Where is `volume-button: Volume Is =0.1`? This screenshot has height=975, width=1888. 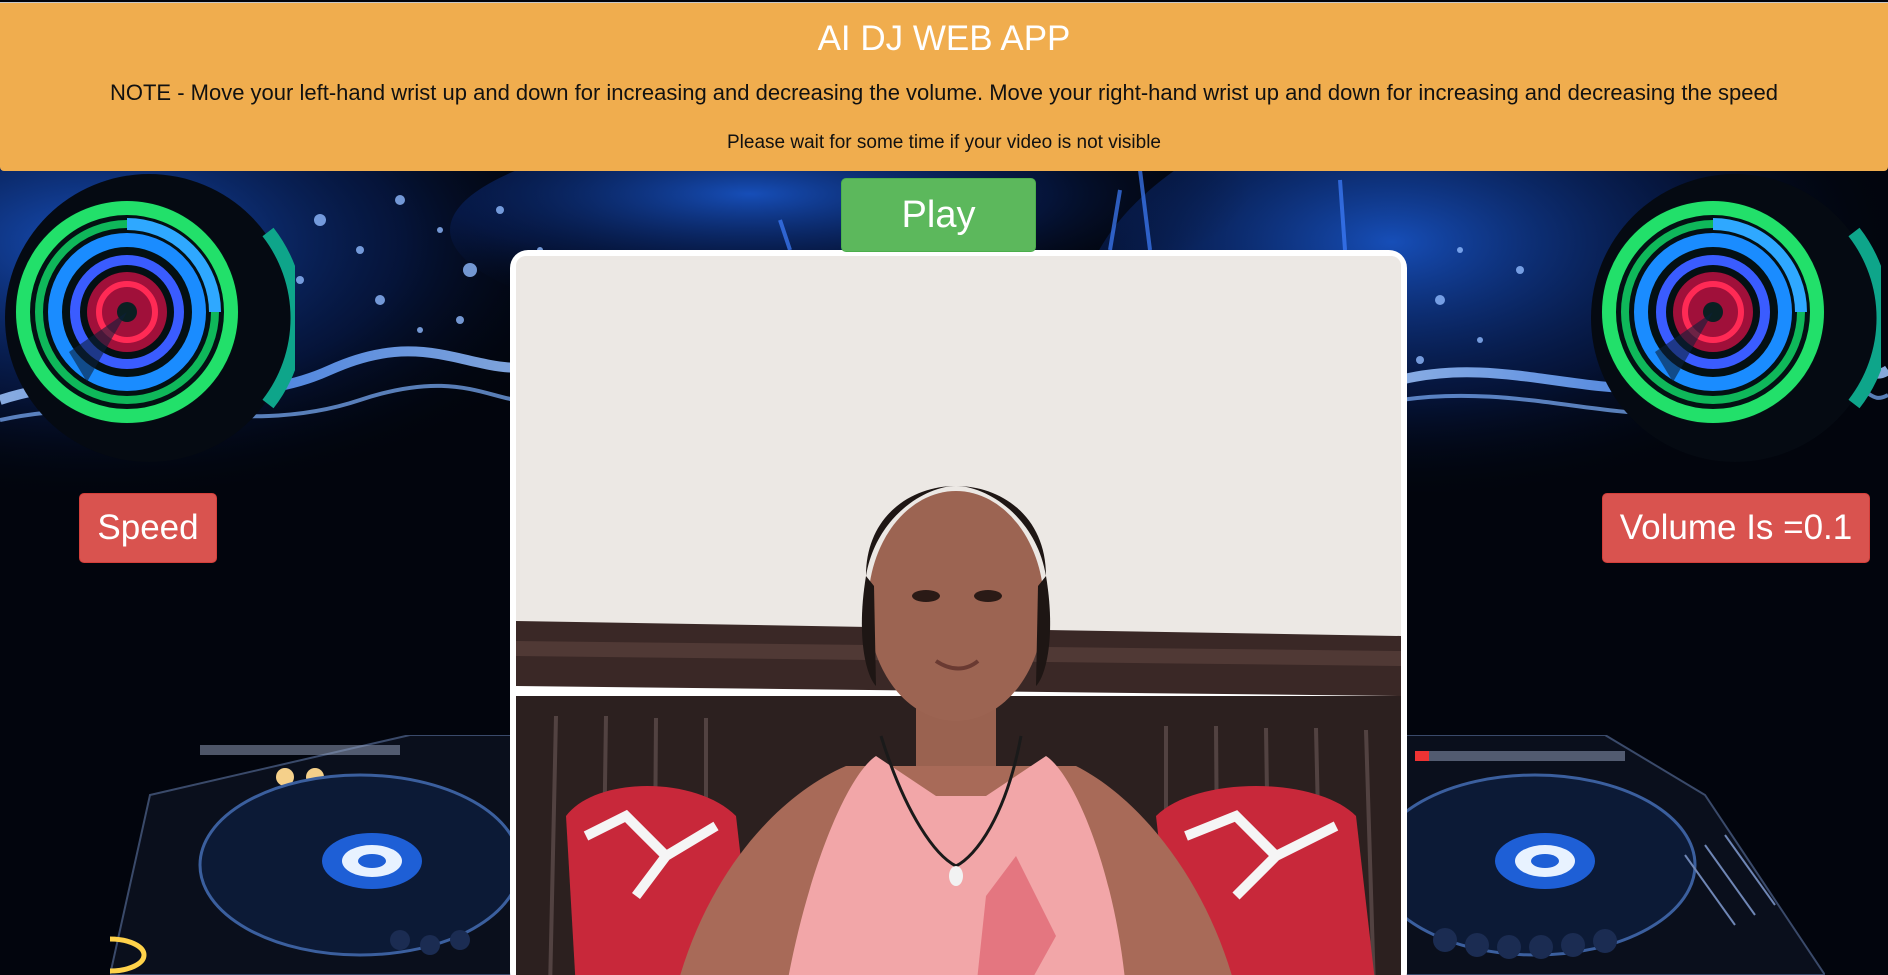
volume-button: Volume Is =0.1 is located at coordinates (1736, 528).